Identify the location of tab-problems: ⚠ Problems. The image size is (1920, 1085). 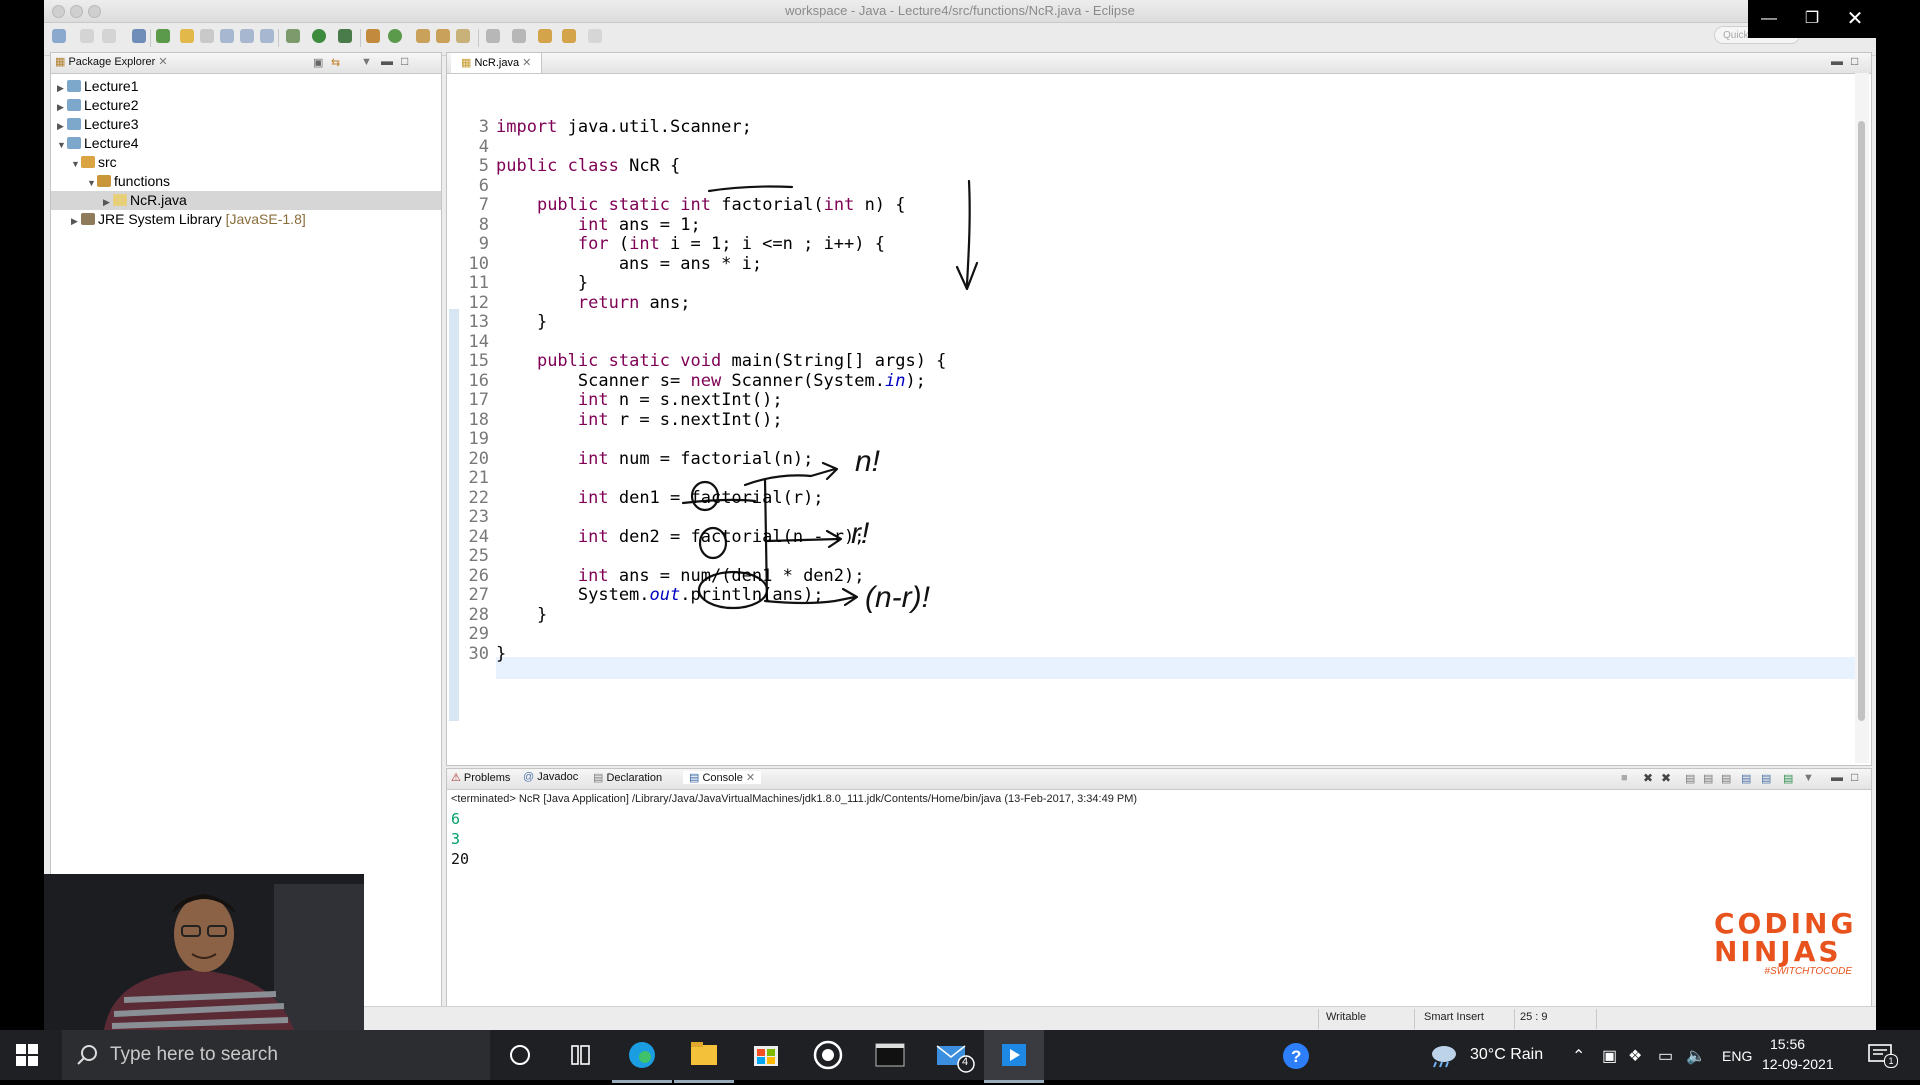
(480, 777).